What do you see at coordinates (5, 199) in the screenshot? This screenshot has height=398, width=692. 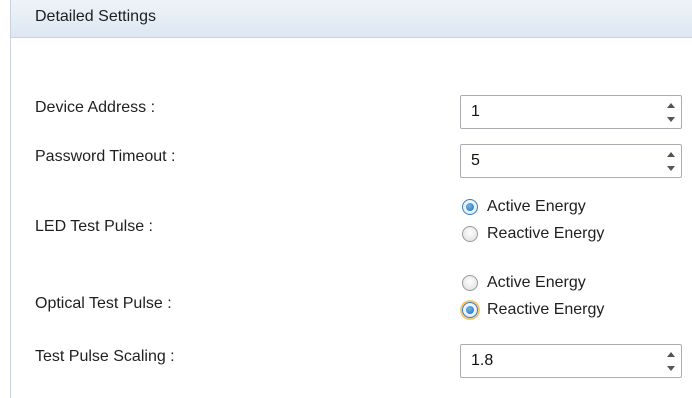 I see `panel-left-border` at bounding box center [5, 199].